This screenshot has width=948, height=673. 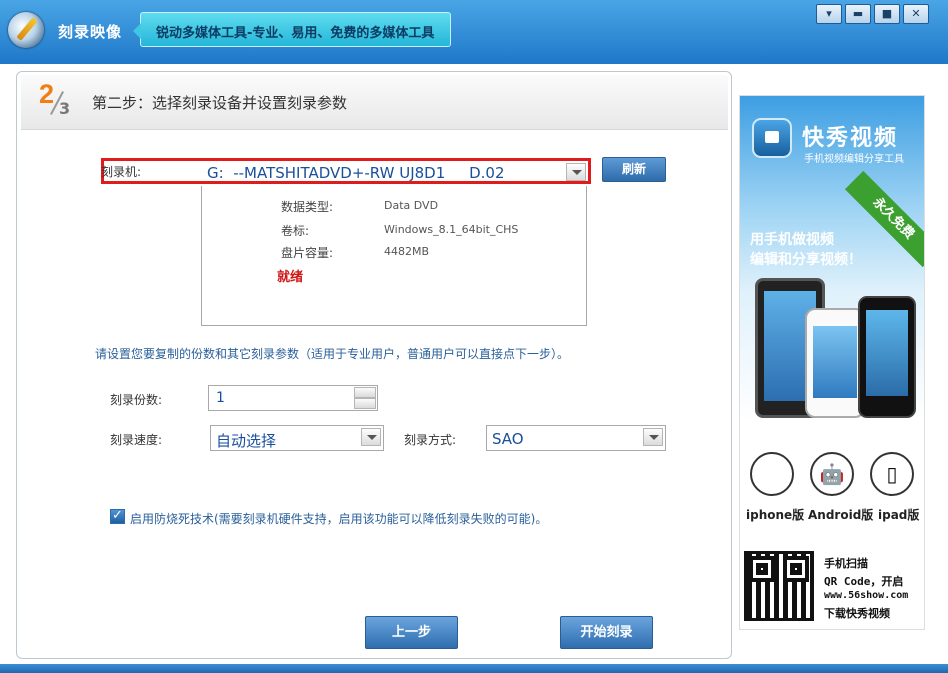 I want to click on minimize-button: ▬, so click(x=858, y=14).